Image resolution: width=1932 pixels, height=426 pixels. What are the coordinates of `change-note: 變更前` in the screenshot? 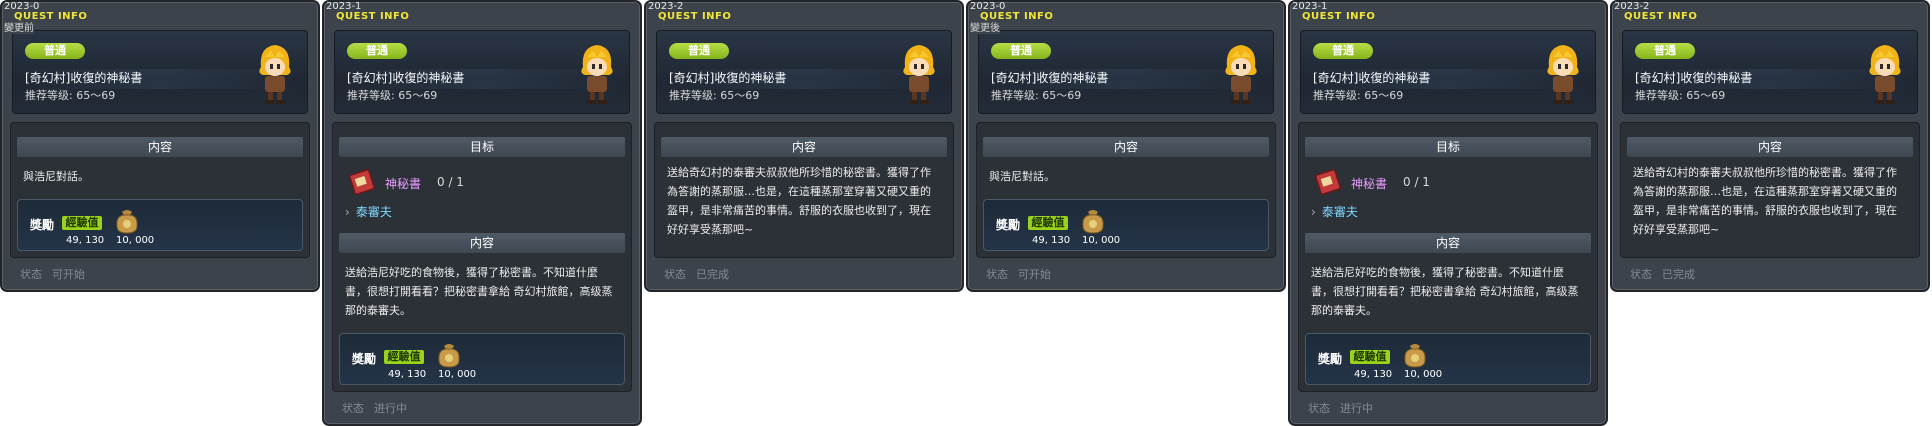 It's located at (19, 28).